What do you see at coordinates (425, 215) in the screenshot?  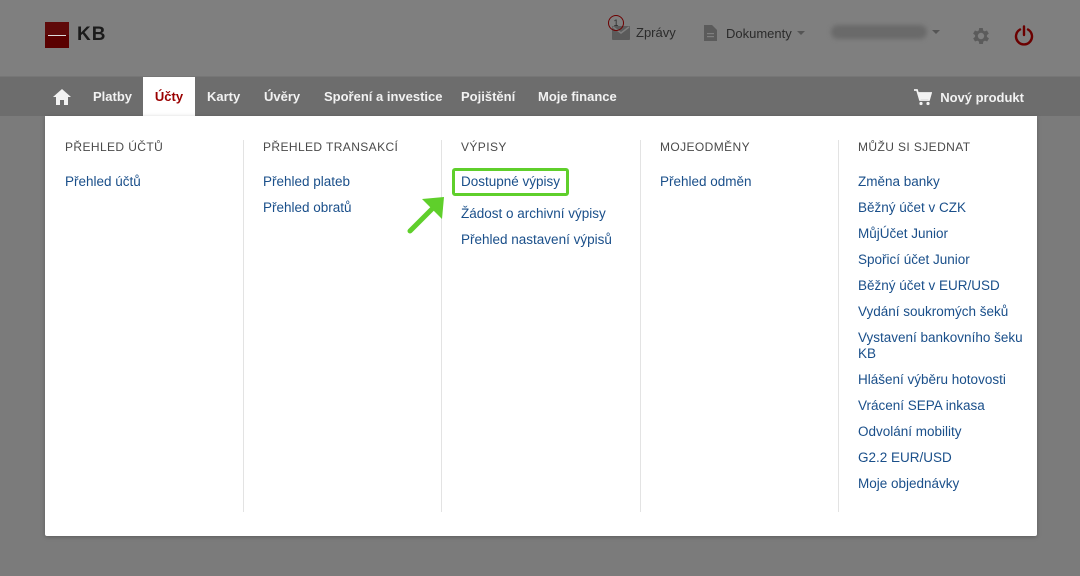 I see `green-arrow-icon` at bounding box center [425, 215].